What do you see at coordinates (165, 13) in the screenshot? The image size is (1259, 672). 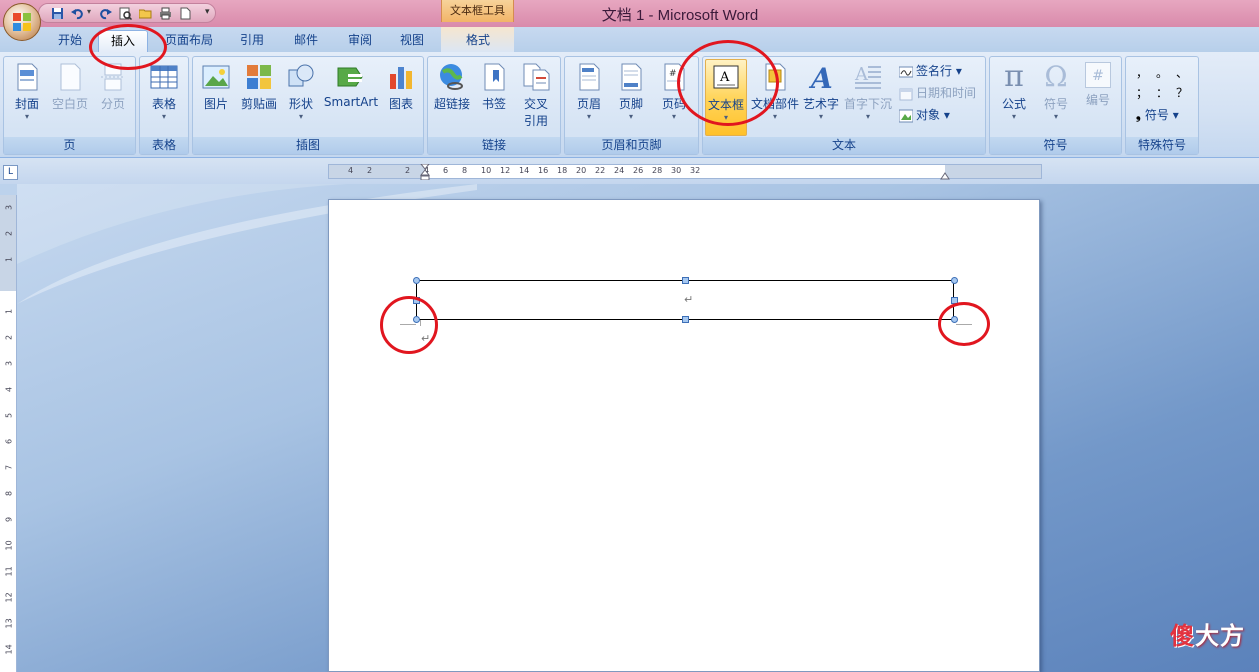 I see `print-icon` at bounding box center [165, 13].